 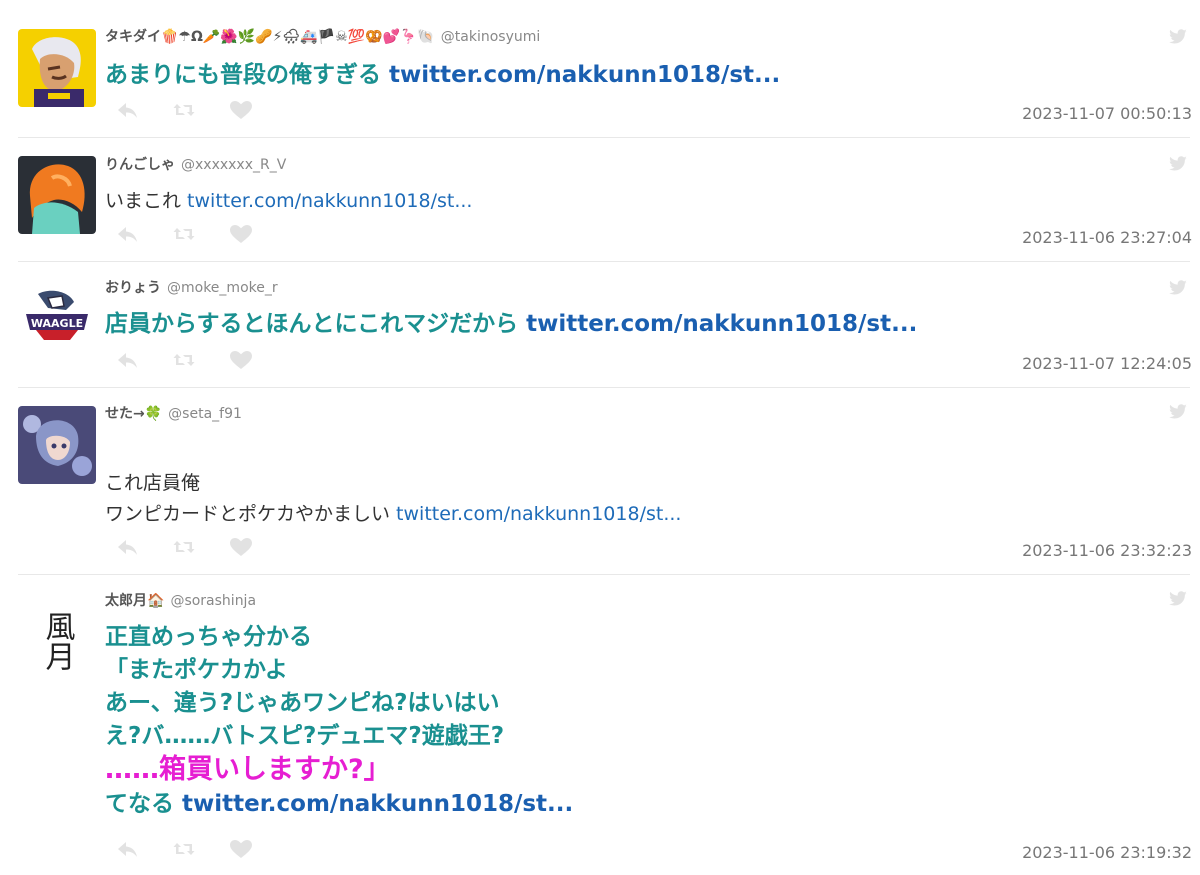 I want to click on tweet-author: せた→🍀 @seta_f91, so click(x=173, y=413).